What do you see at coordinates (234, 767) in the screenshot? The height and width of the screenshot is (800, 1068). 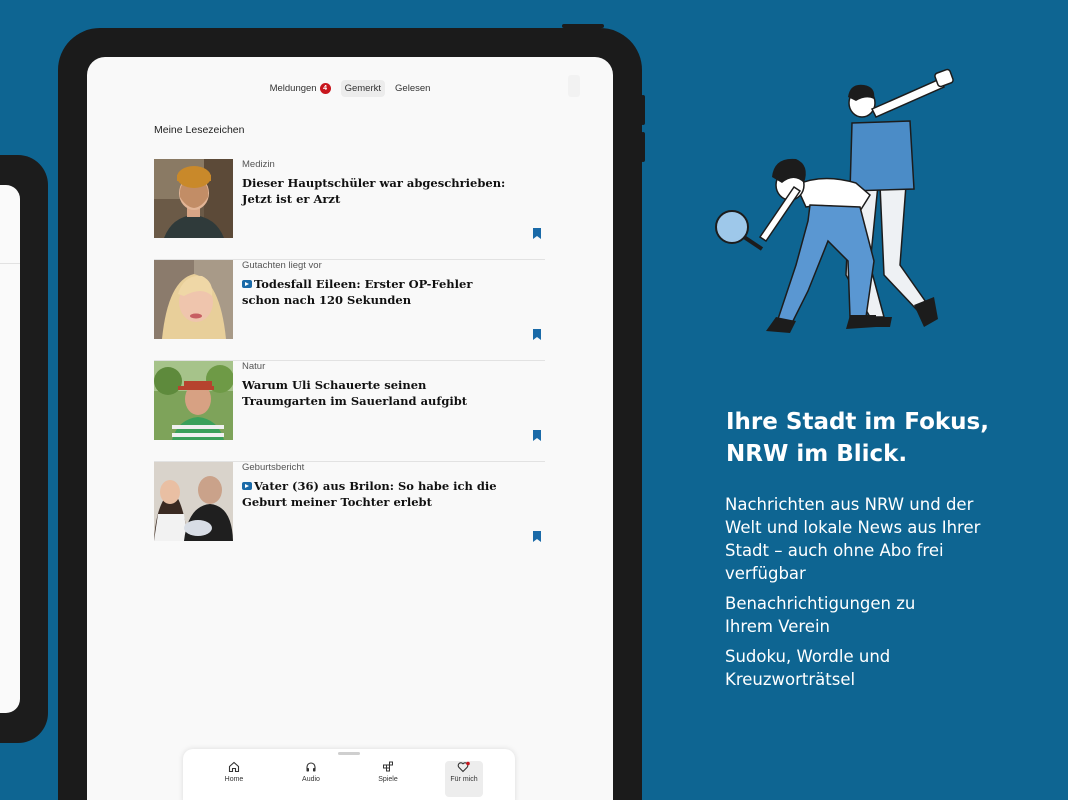 I see `home-icon` at bounding box center [234, 767].